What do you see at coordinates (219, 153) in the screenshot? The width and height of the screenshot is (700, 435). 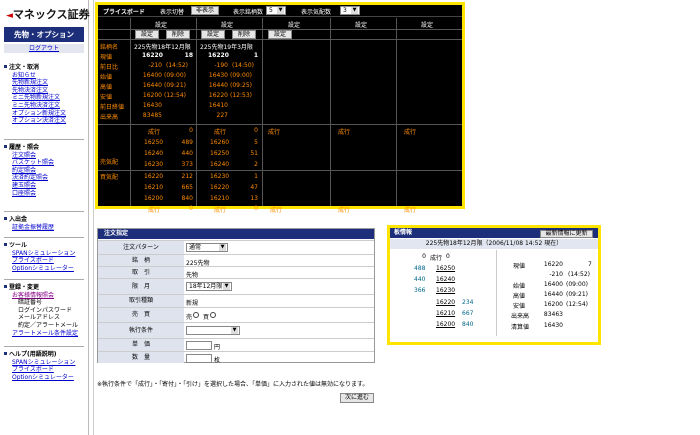 I see `col2-ask-price: 16250` at bounding box center [219, 153].